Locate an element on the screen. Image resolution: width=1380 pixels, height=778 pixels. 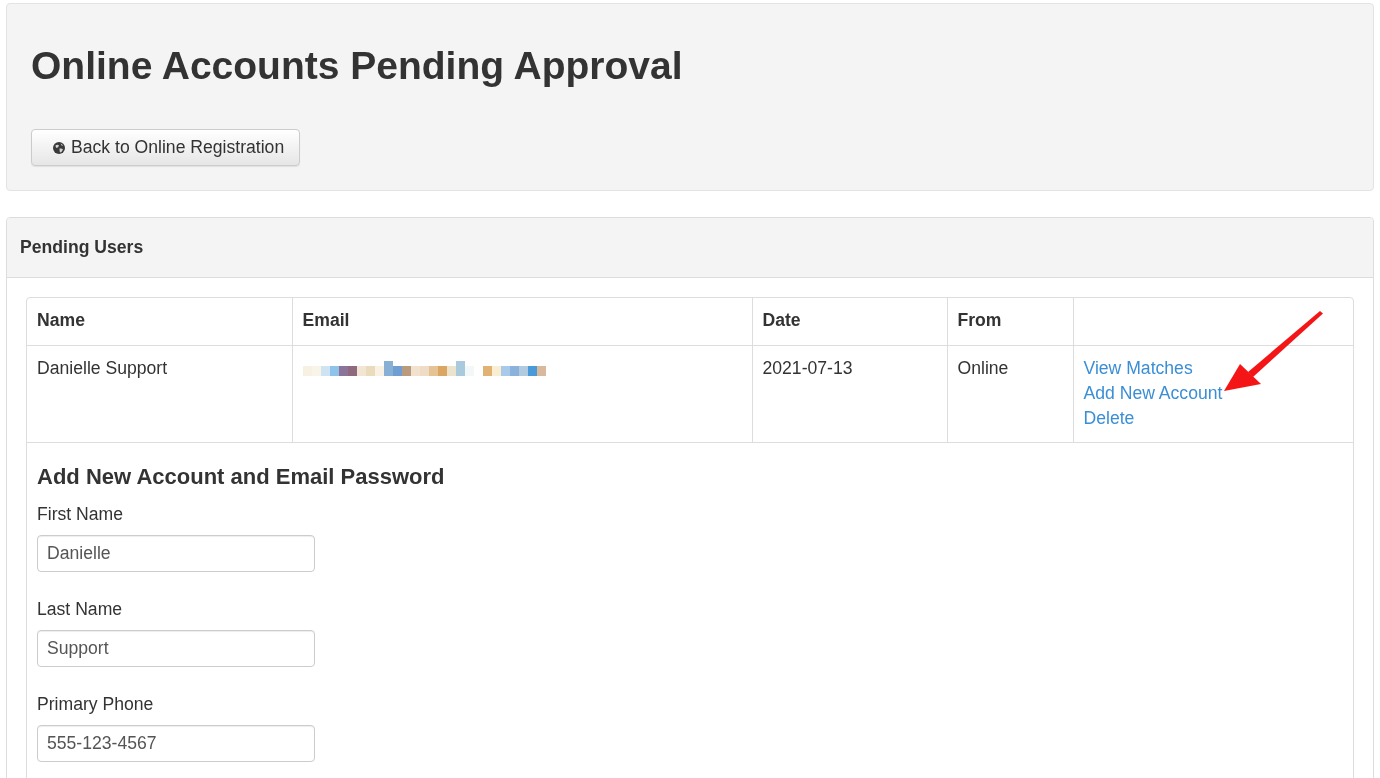
column-header: From is located at coordinates (979, 320).